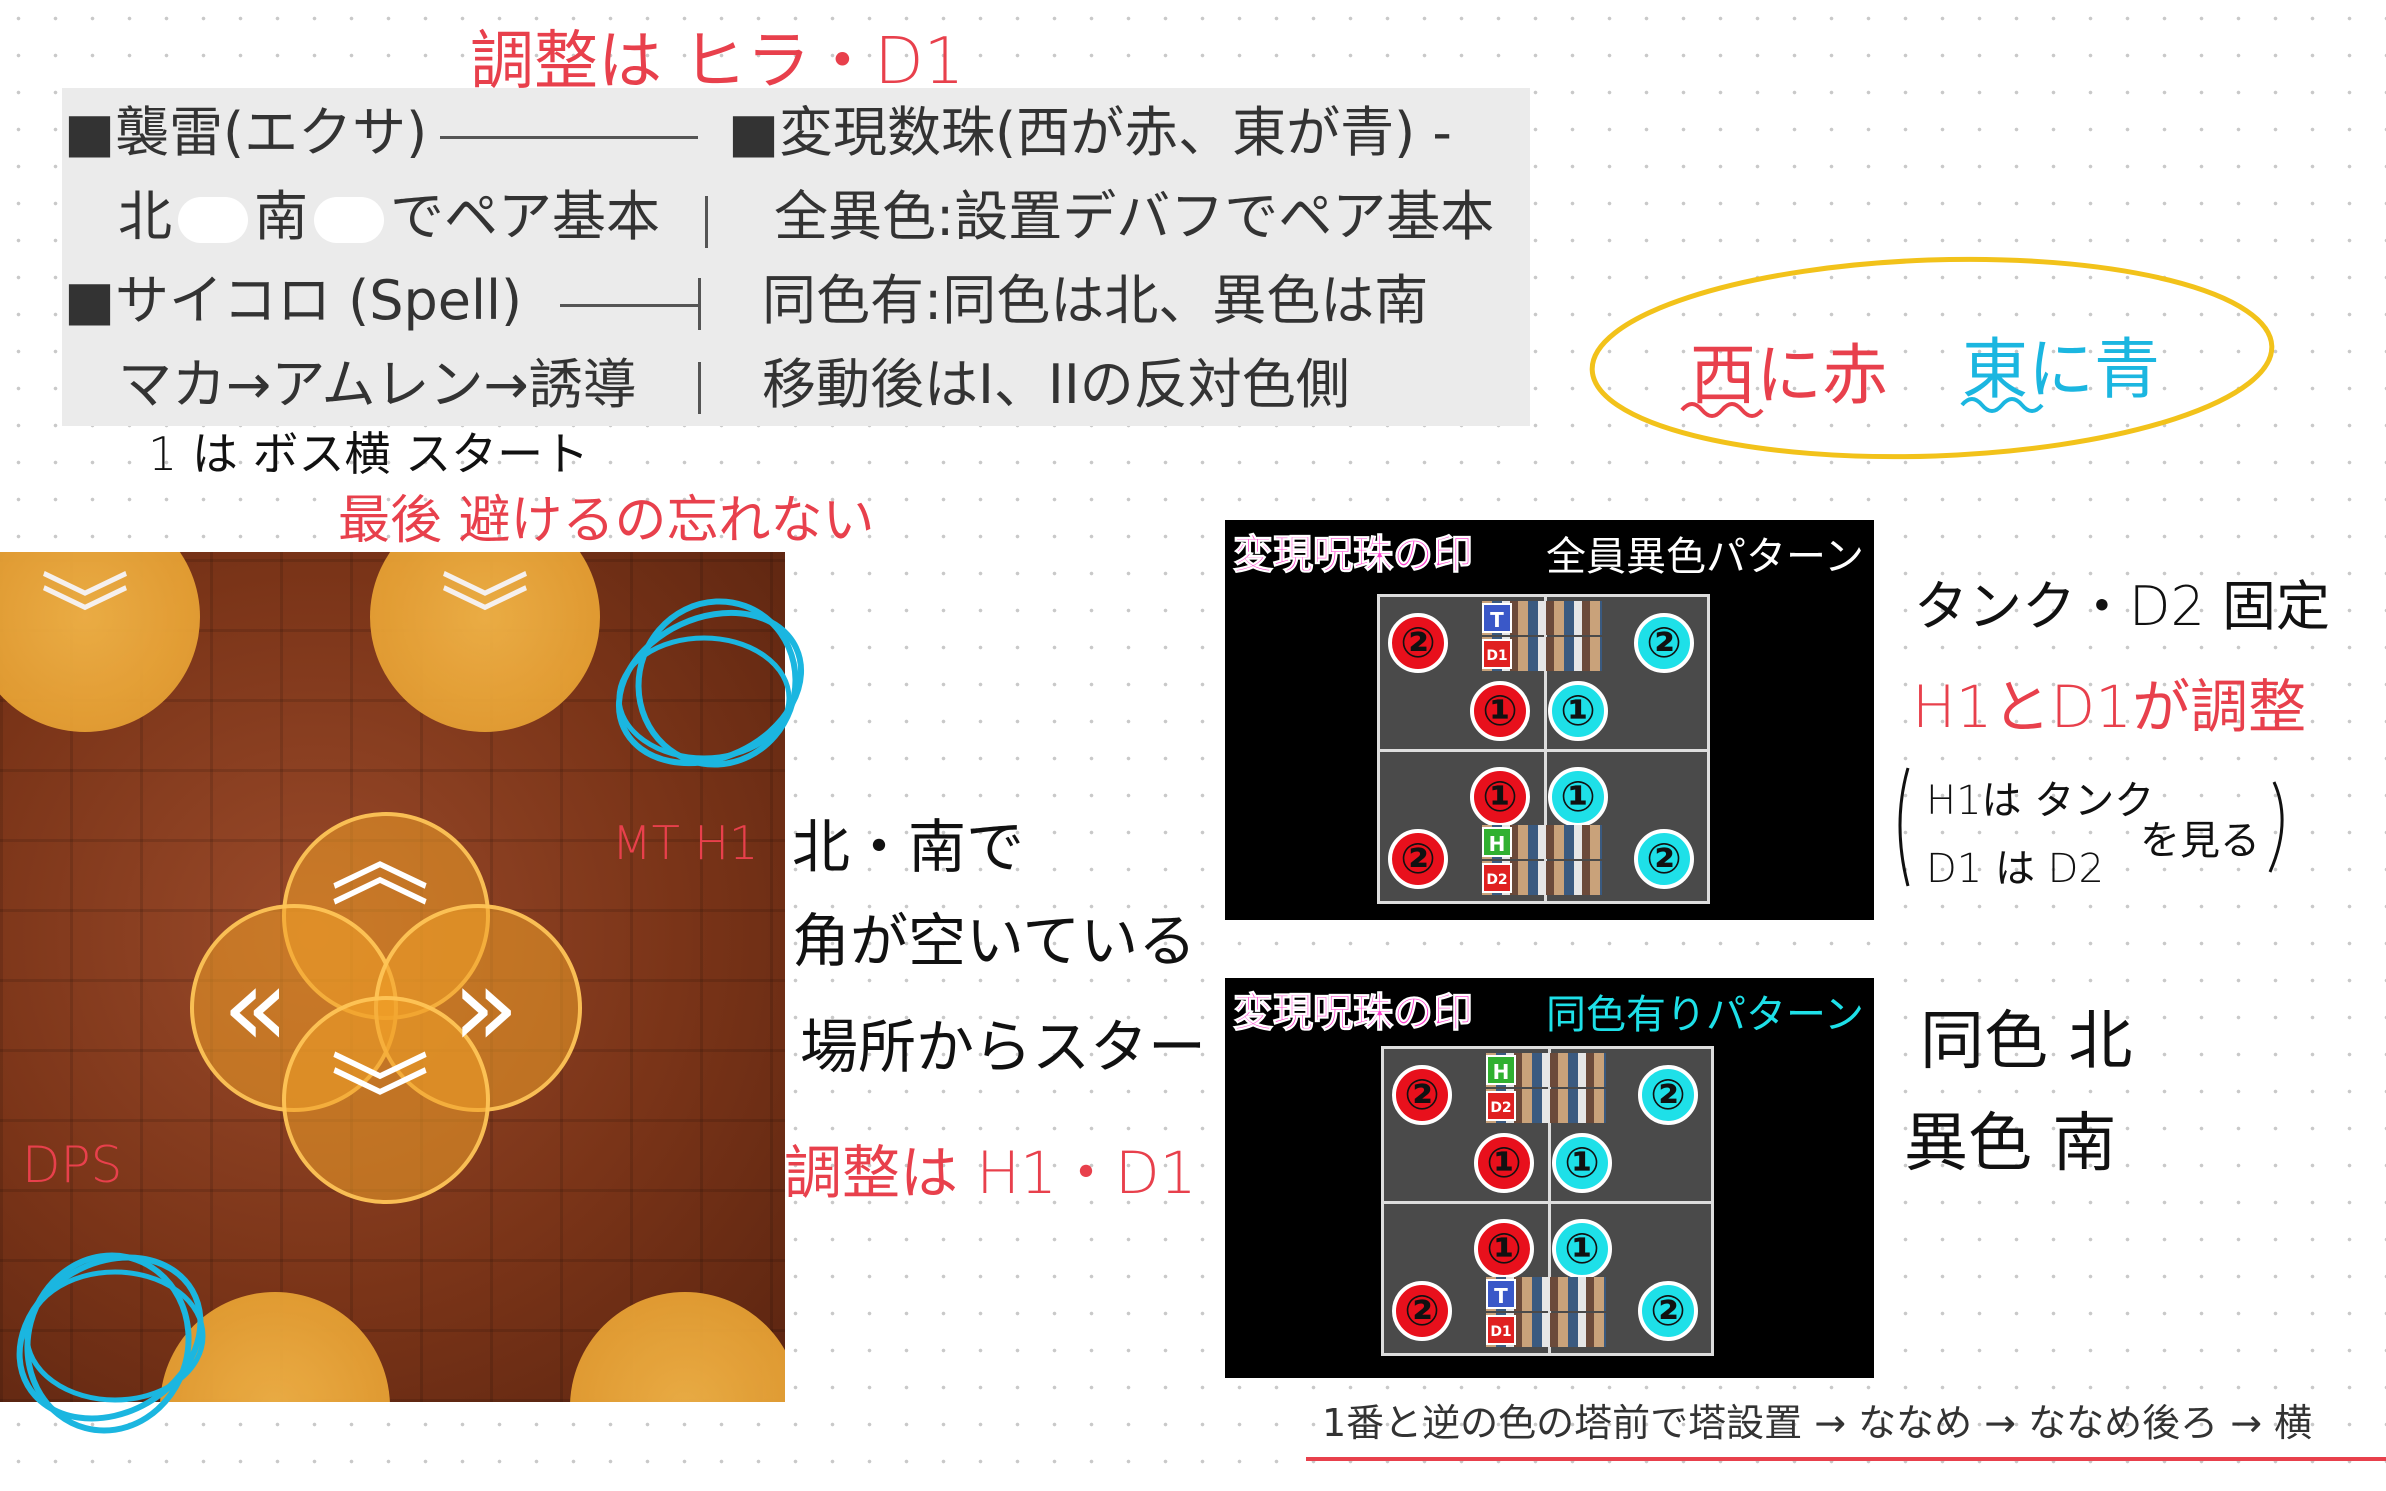  Describe the element at coordinates (2015, 869) in the screenshot. I see `d1-look-note: D1 は D2` at that location.